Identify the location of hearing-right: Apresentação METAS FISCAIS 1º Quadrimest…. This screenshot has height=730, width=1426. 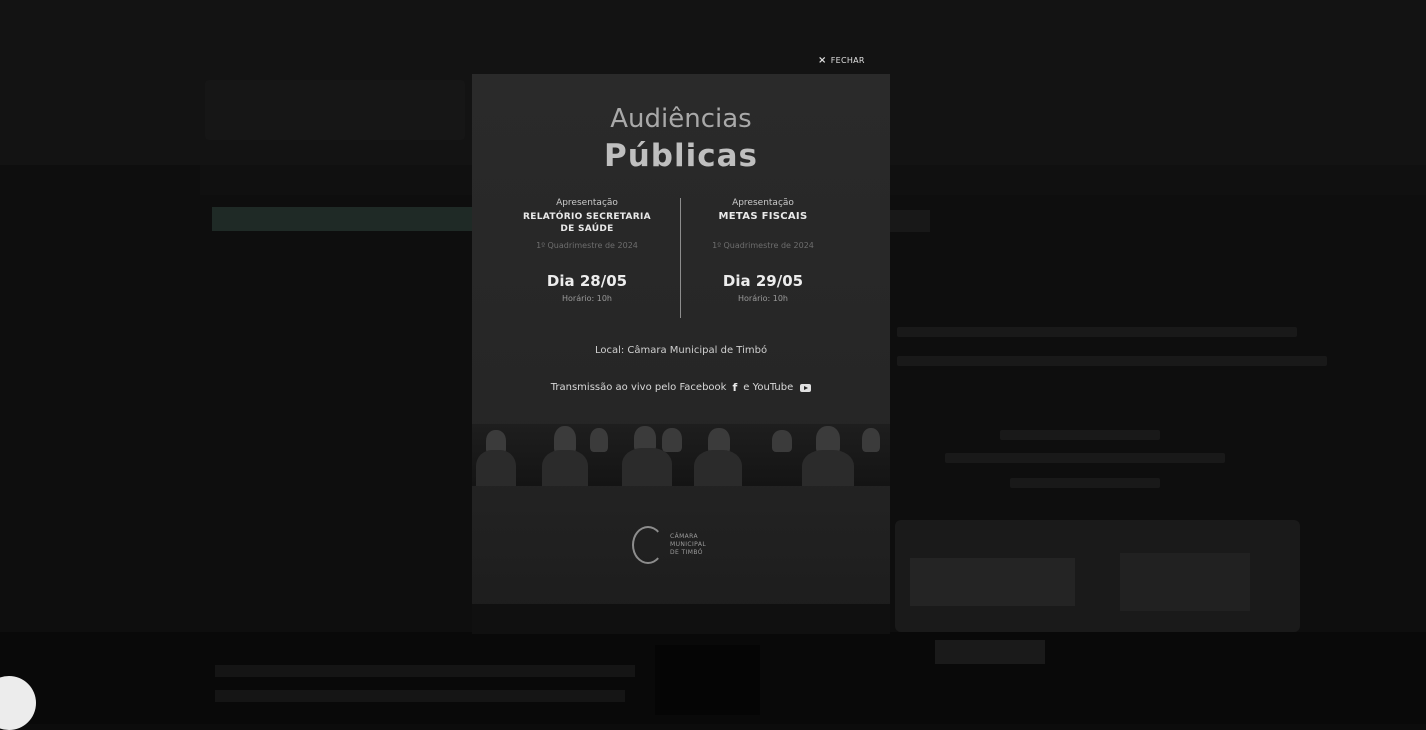
(763, 250).